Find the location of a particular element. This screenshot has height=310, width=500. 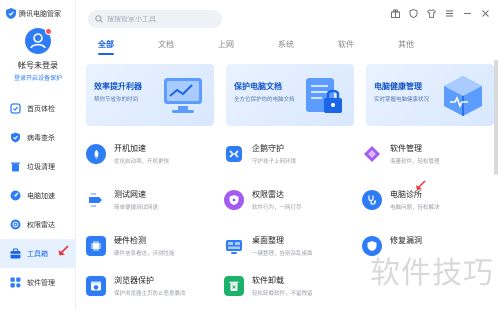

banner-health: 电脑健康管理 实时掌握电脑健康状况 is located at coordinates (430, 95).